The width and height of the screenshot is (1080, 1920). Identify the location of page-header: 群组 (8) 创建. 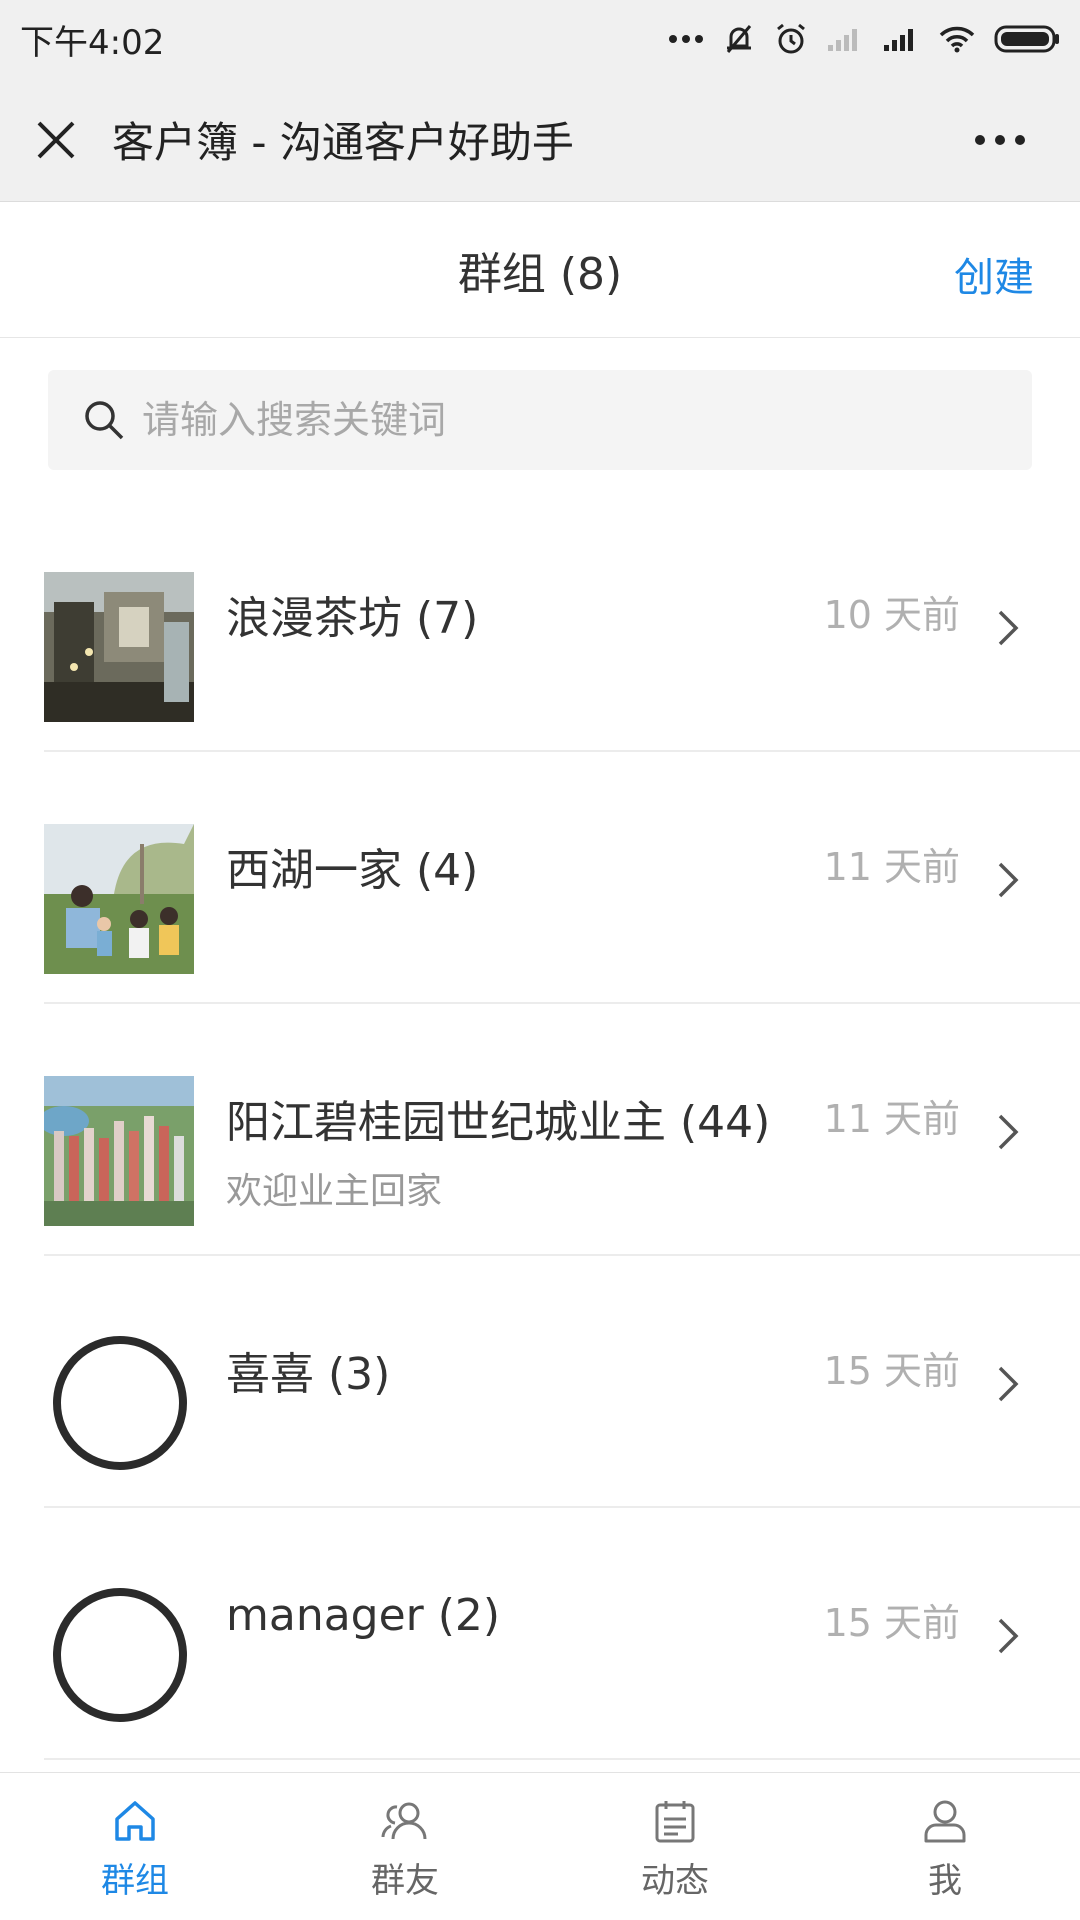
(540, 270).